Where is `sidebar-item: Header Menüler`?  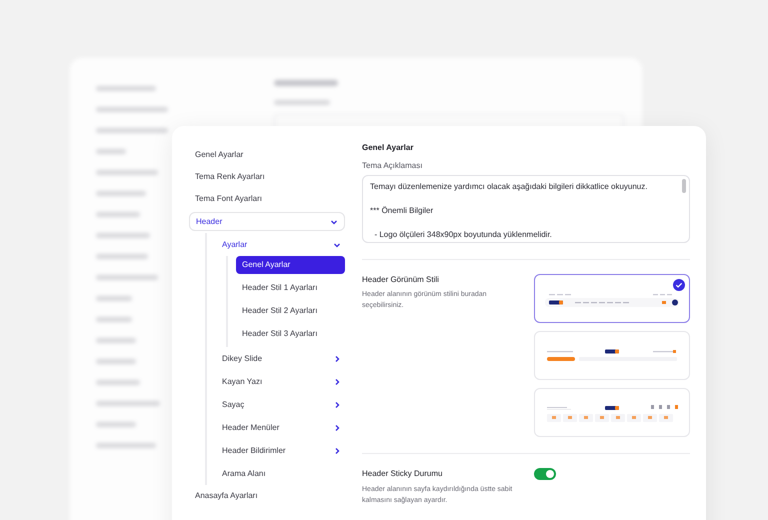 sidebar-item: Header Menüler is located at coordinates (283, 427).